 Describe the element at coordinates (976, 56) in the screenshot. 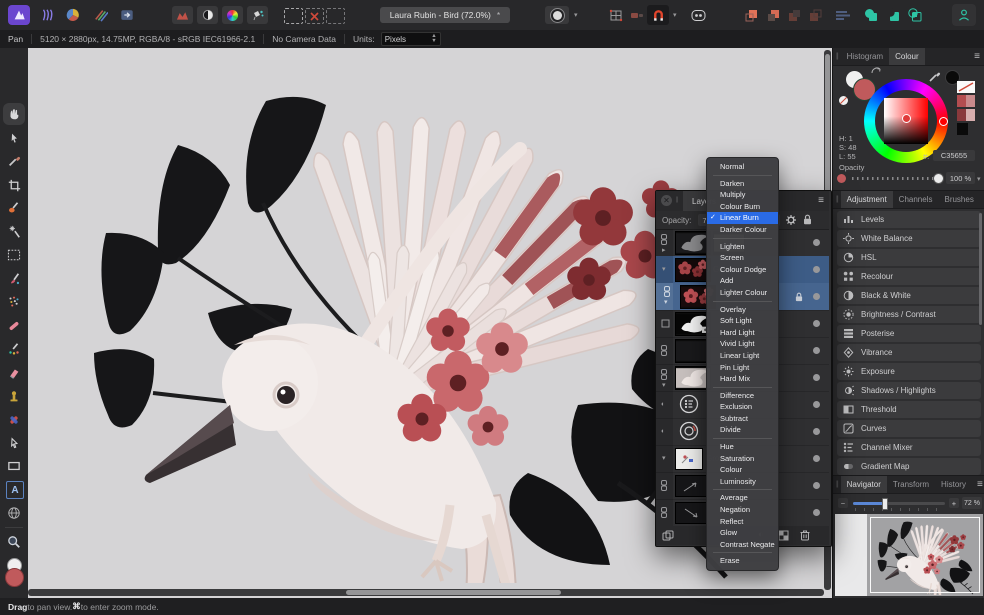

I see `panel-menu-icon: ≡` at that location.